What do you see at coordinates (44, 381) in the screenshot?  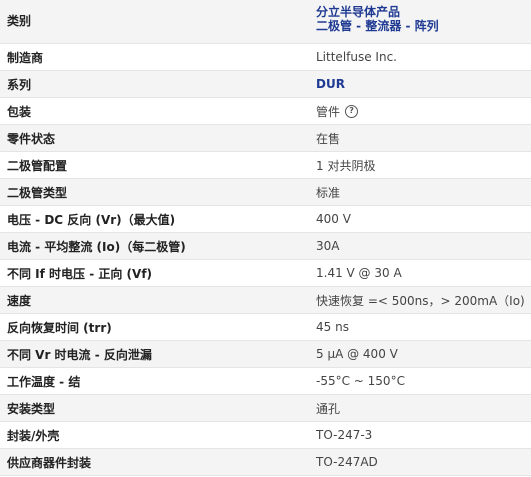 I see `row-label: 工作温度 - 结` at bounding box center [44, 381].